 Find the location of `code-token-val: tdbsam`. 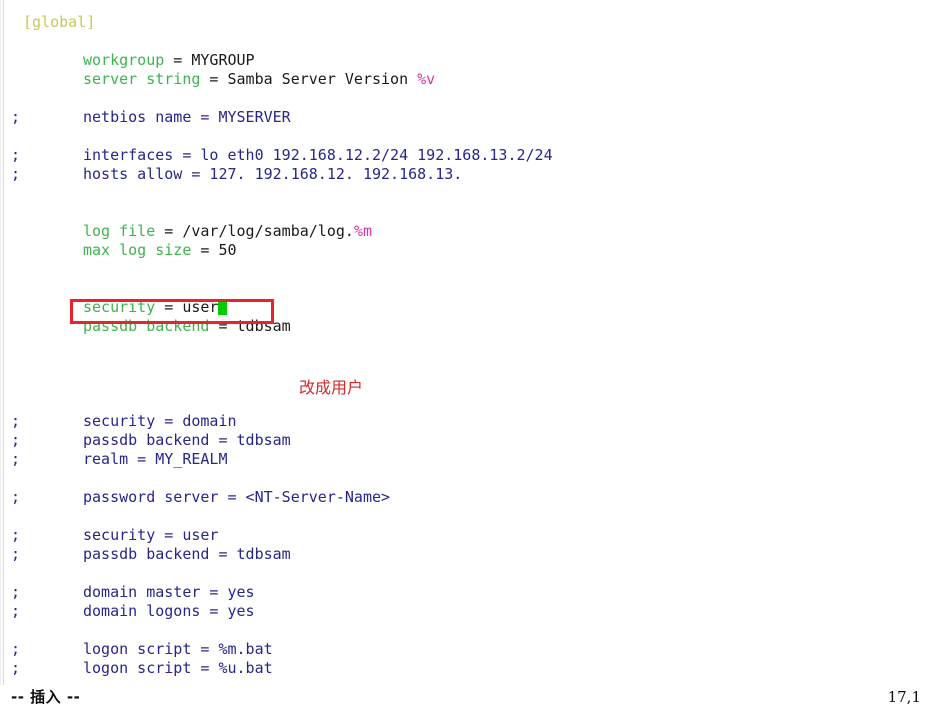

code-token-val: tdbsam is located at coordinates (263, 326).